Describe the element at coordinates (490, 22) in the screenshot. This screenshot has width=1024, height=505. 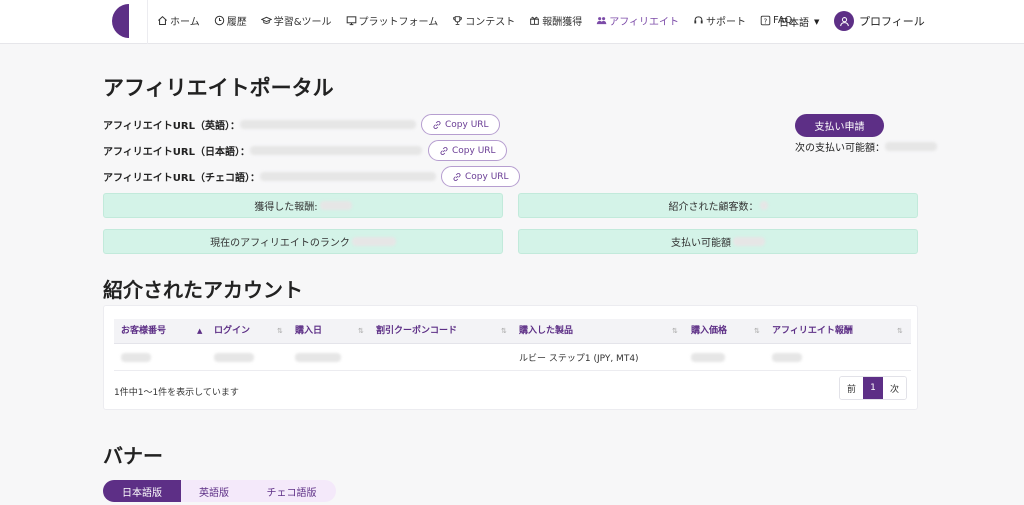
I see `nav-item-label: コンテスト` at that location.